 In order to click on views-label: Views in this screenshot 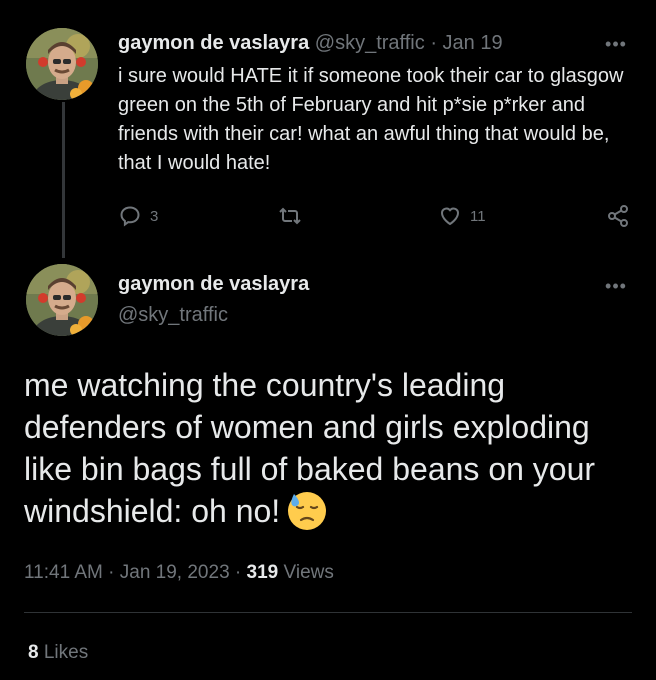, I will do `click(308, 572)`.